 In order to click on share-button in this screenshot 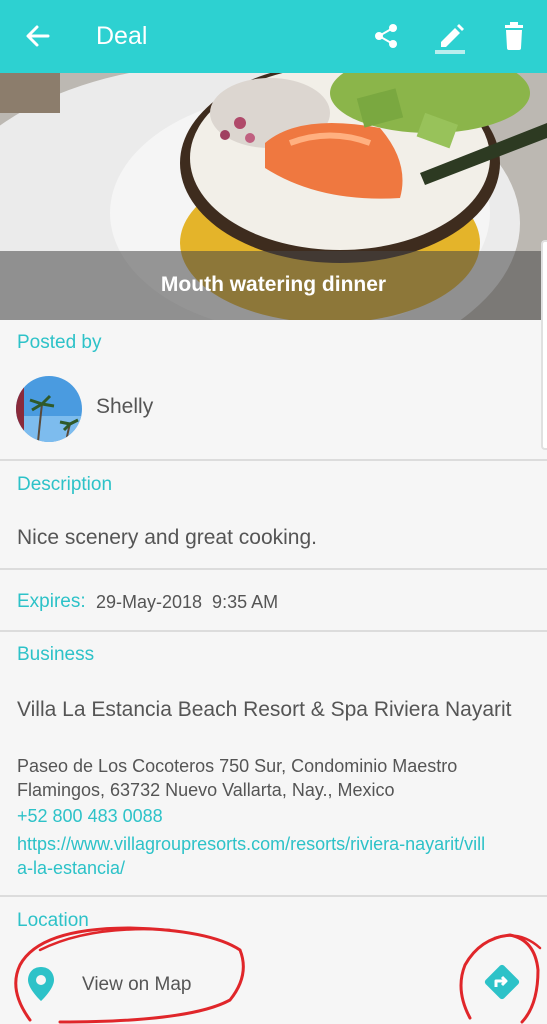, I will do `click(386, 36)`.